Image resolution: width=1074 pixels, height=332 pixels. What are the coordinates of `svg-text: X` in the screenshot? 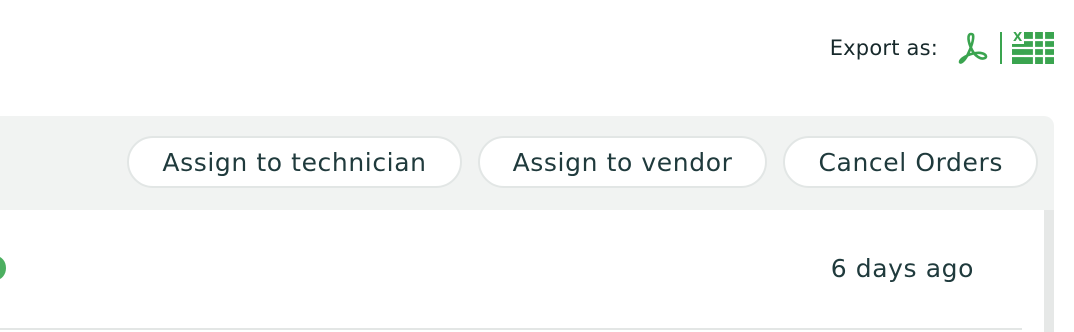 It's located at (1018, 37).